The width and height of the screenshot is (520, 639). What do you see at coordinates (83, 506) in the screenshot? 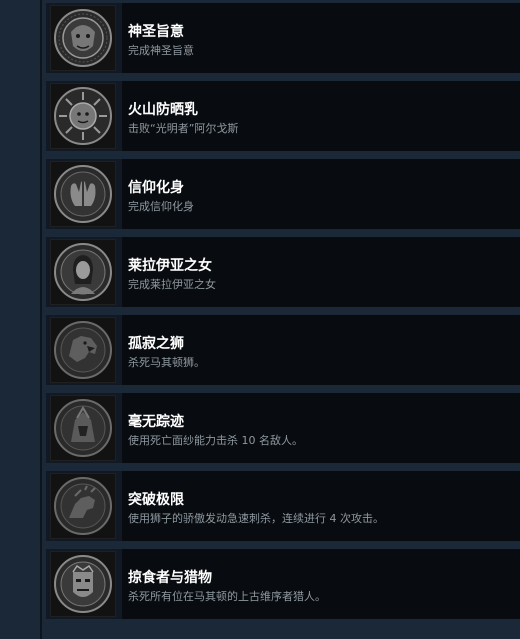
I see `lion-charge-icon` at bounding box center [83, 506].